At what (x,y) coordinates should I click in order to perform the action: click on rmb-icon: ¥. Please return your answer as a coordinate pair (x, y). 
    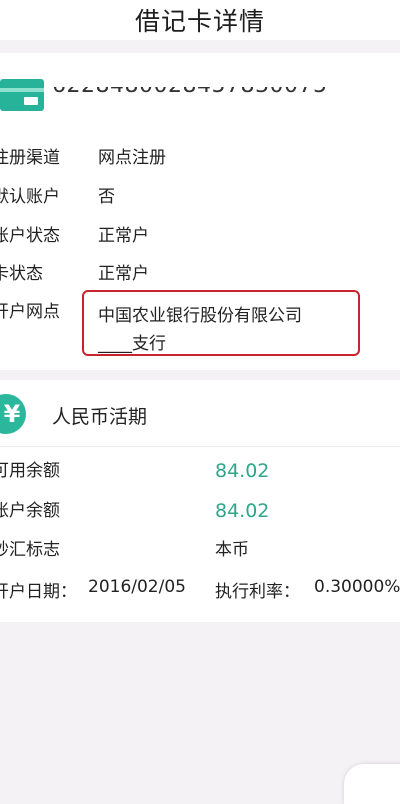
    Looking at the image, I should click on (13, 414).